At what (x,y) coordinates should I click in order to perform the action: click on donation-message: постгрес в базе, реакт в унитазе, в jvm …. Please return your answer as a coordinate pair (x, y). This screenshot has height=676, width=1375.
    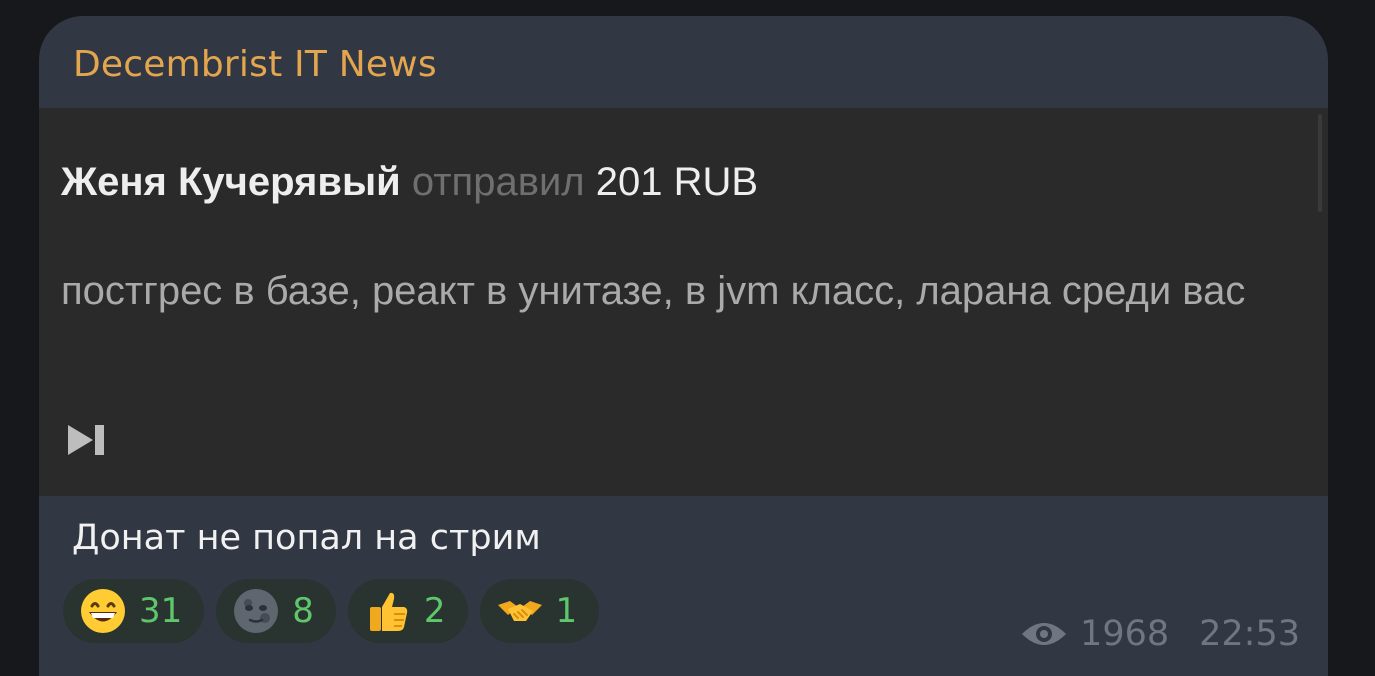
    Looking at the image, I should click on (653, 291).